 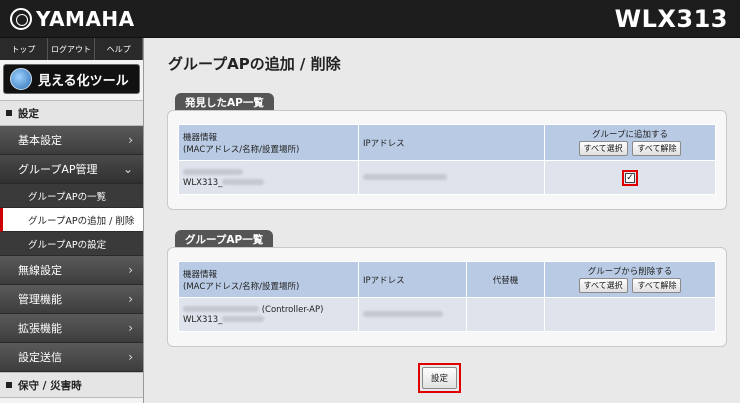 What do you see at coordinates (85, 19) in the screenshot?
I see `brand-name: YAMAHA` at bounding box center [85, 19].